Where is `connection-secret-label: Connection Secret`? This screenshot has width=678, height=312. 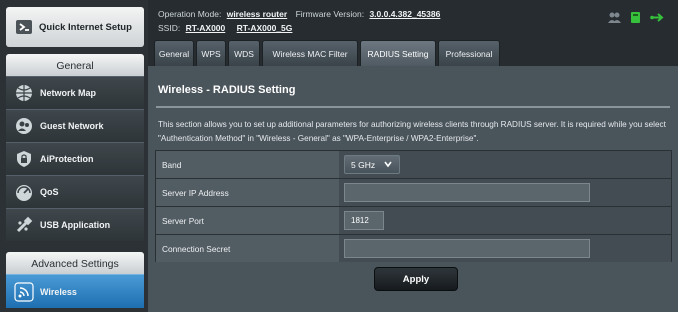 connection-secret-label: Connection Secret is located at coordinates (247, 248).